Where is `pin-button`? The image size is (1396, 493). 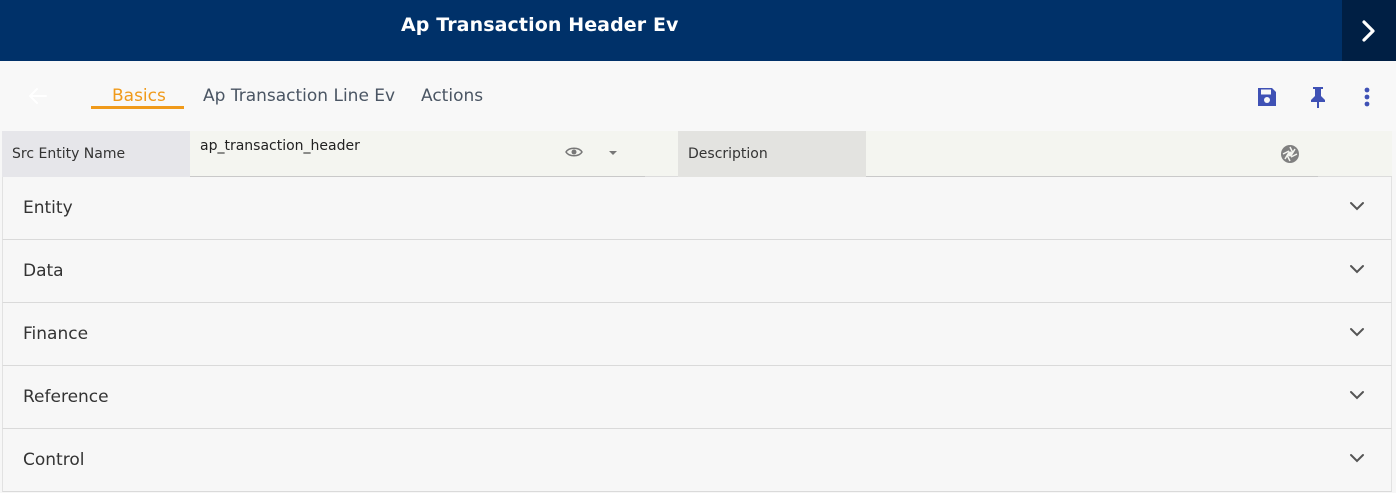
pin-button is located at coordinates (1318, 97).